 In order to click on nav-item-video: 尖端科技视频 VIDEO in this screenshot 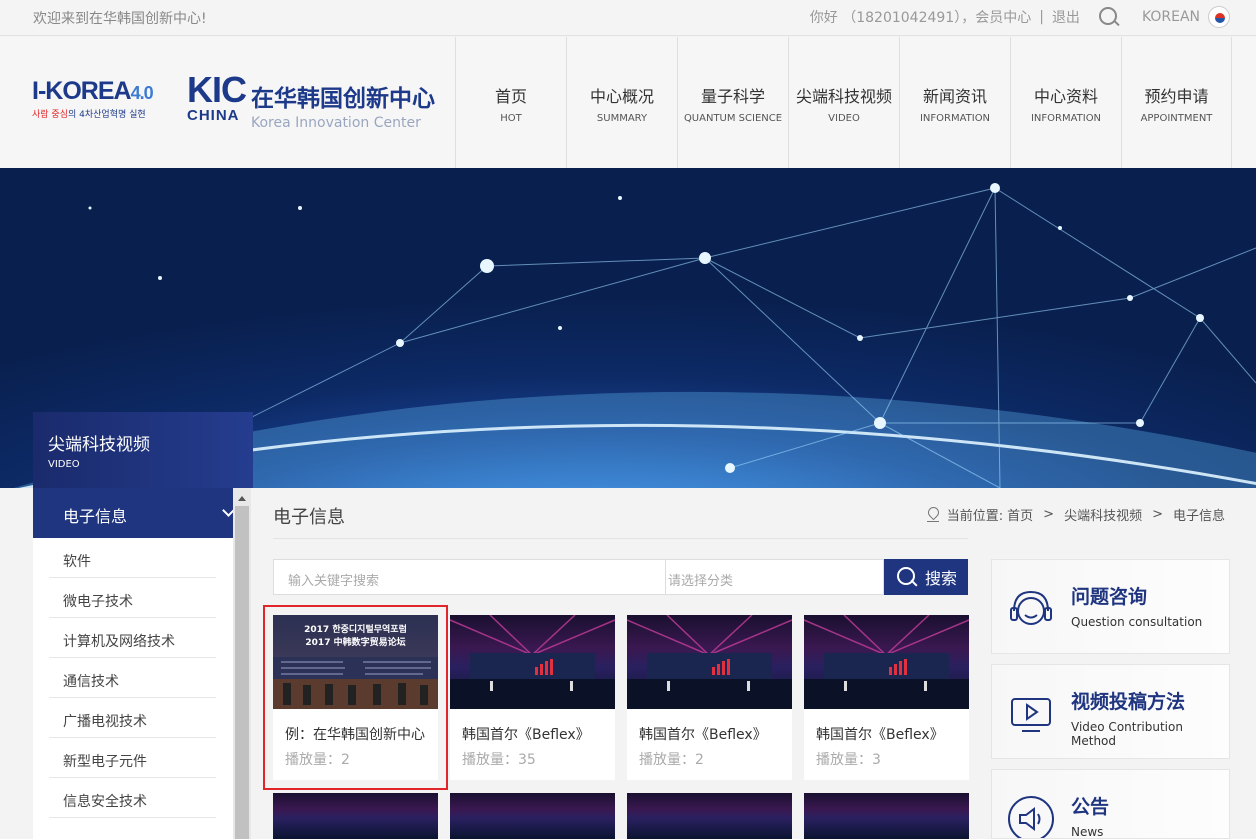, I will do `click(843, 102)`.